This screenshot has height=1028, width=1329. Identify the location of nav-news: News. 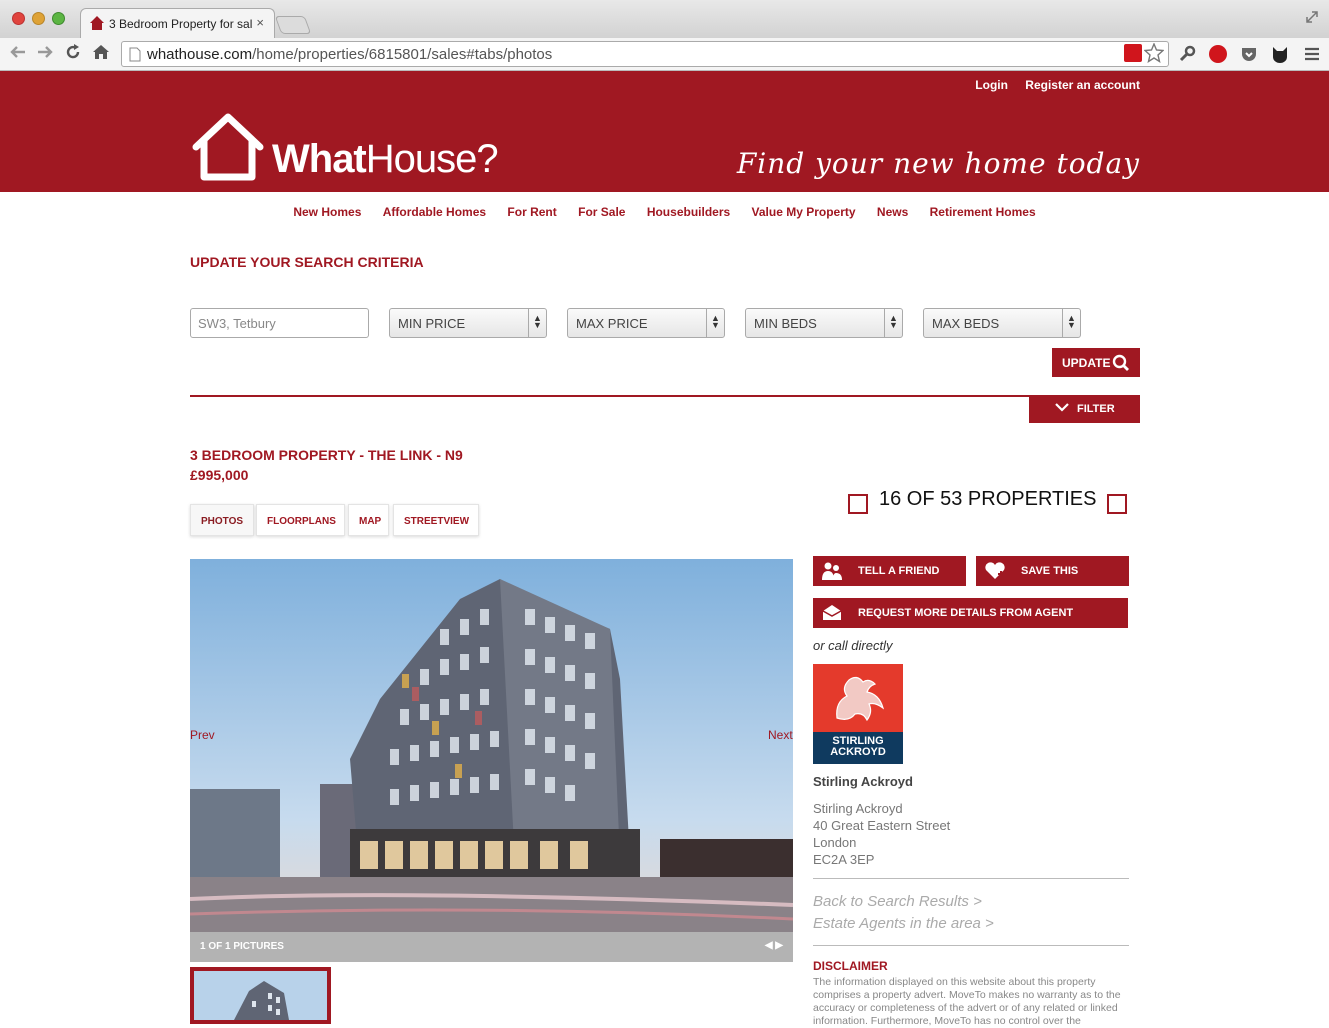
(892, 212).